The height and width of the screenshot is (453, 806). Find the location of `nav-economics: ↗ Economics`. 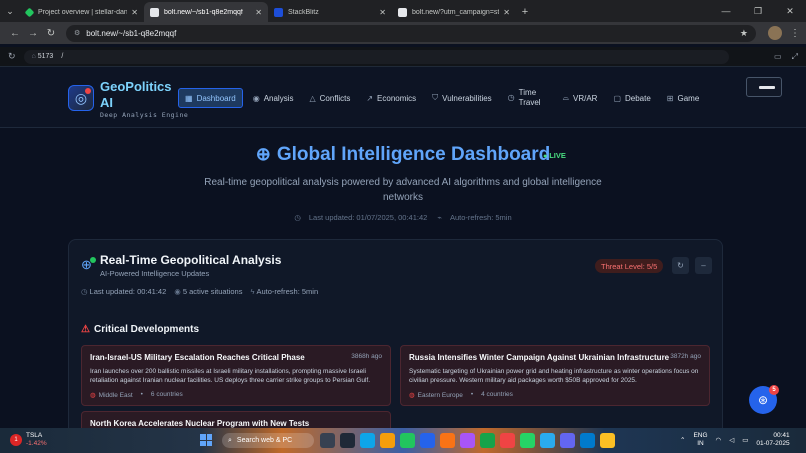

nav-economics: ↗ Economics is located at coordinates (391, 98).